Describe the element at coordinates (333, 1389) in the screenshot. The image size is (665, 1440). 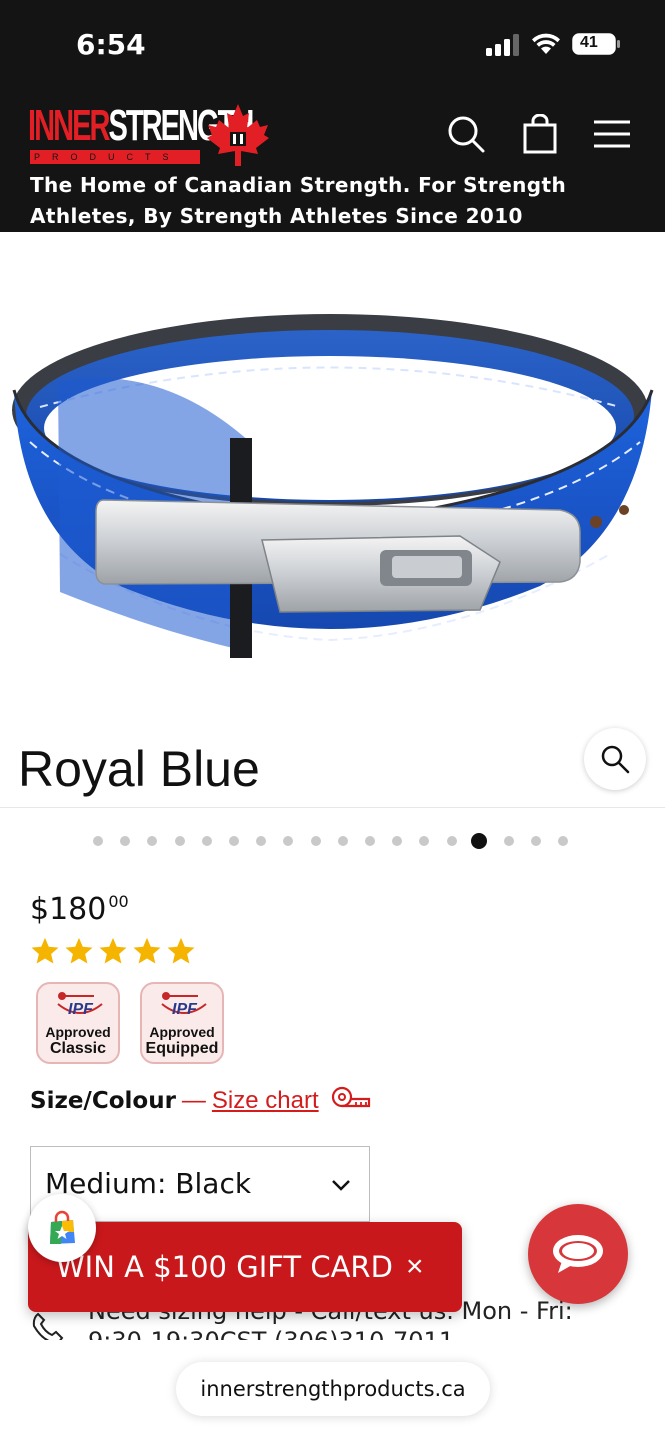
I see `browser-url-bar: innerstrengthproducts.ca` at that location.